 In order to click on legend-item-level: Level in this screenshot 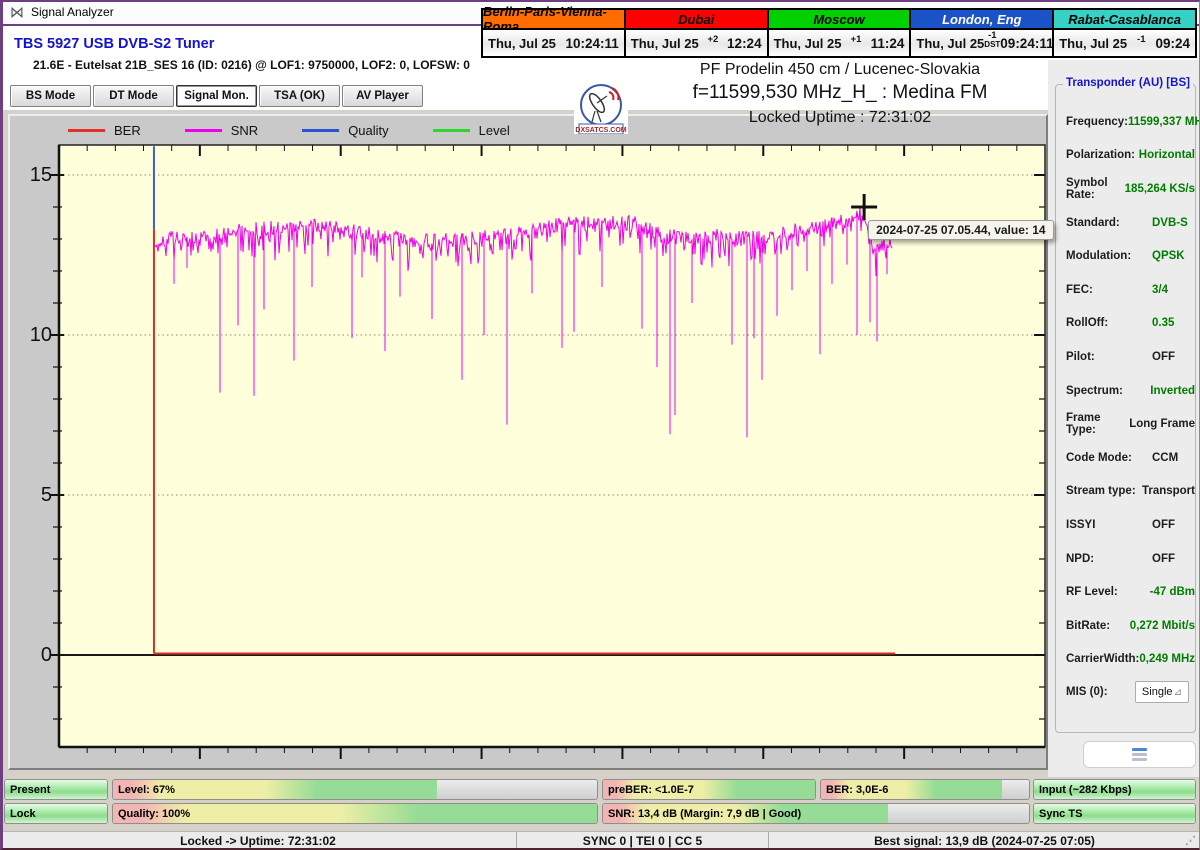, I will do `click(471, 130)`.